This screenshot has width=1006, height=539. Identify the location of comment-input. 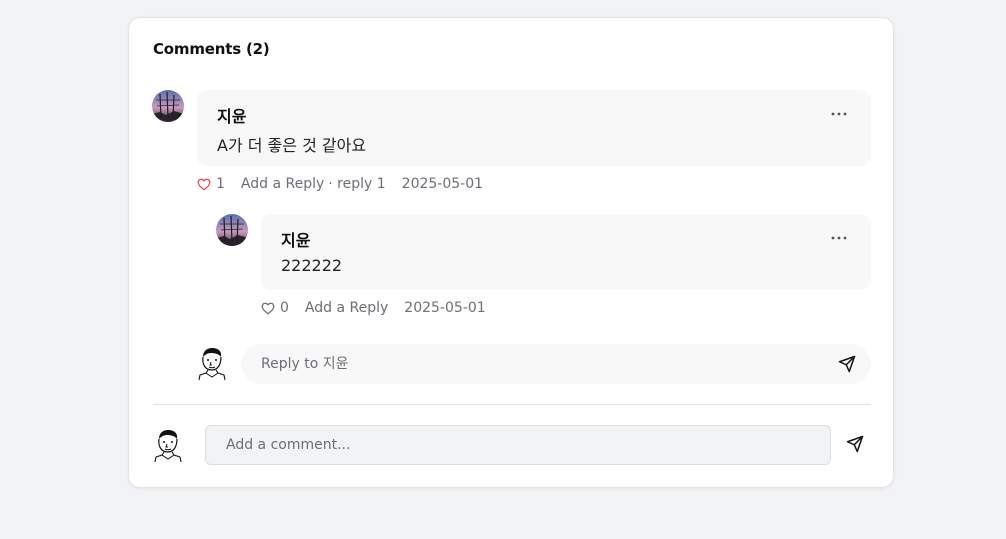
(518, 445).